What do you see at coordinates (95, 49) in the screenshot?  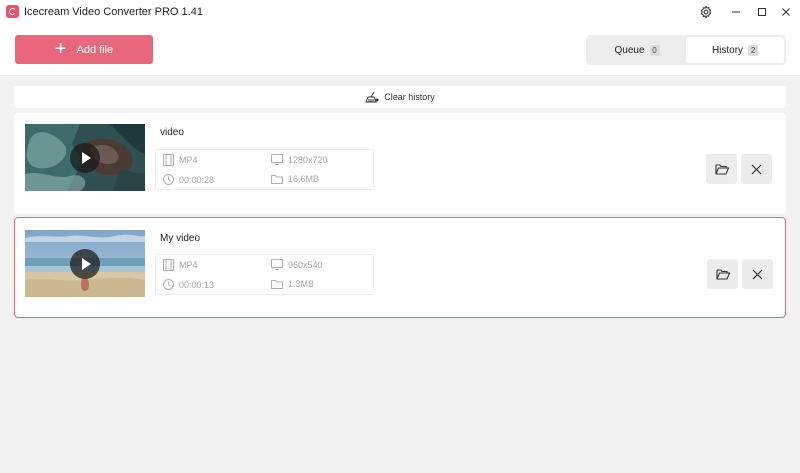 I see `add-file-label: Add file` at bounding box center [95, 49].